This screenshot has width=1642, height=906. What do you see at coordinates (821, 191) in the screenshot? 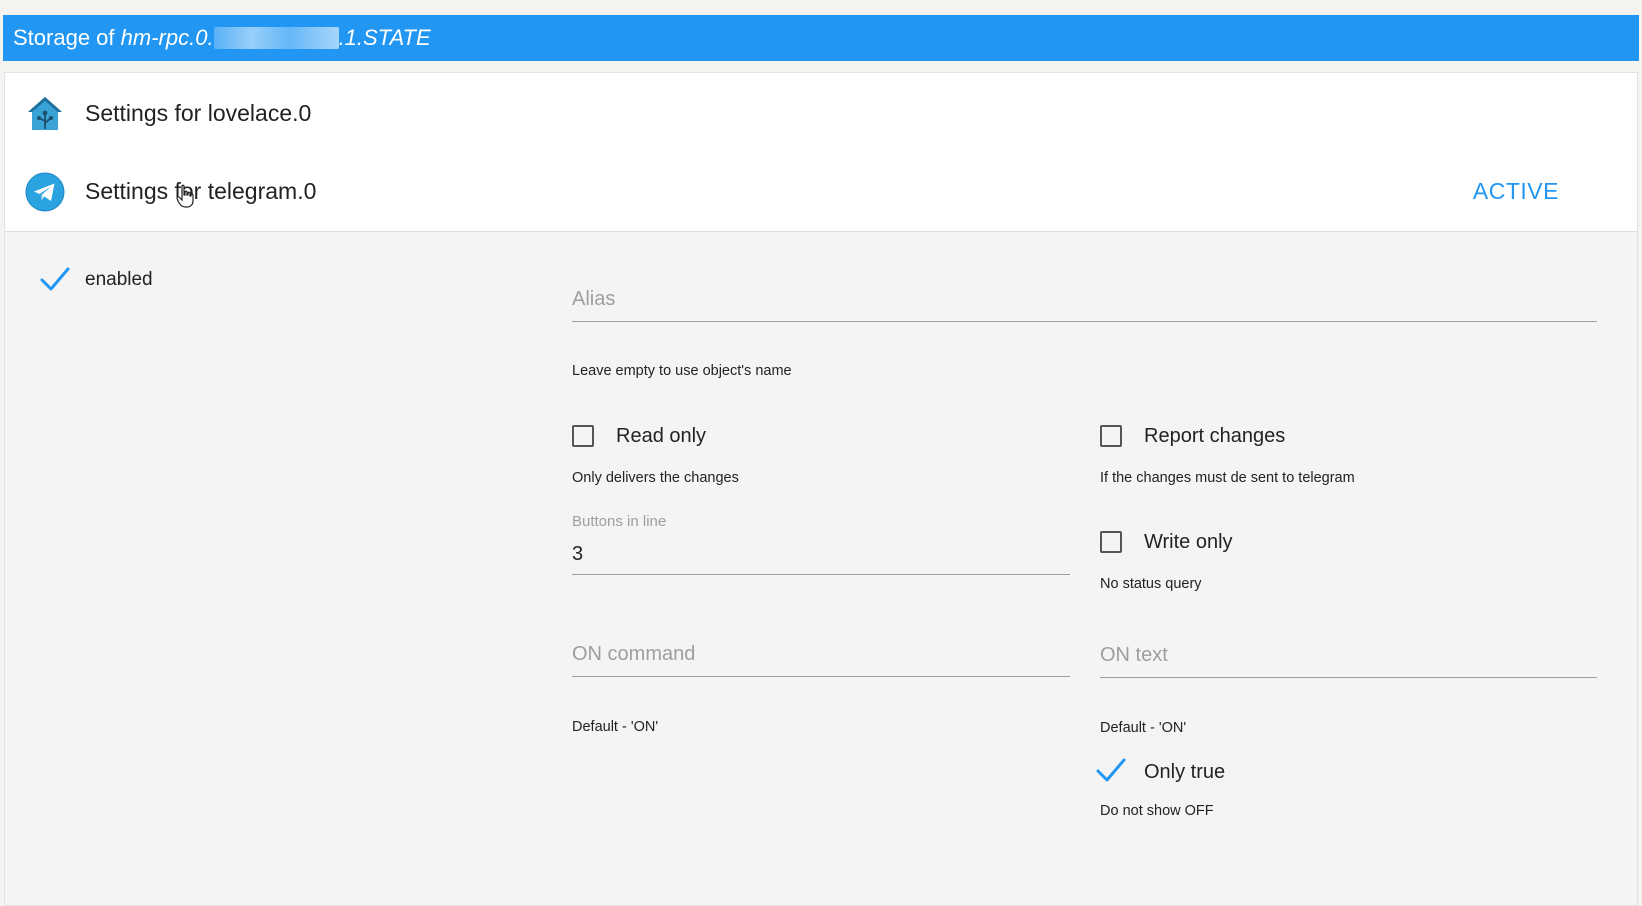
I see `instance-header-telegram: Settings for telegram.0 ACTIVE` at bounding box center [821, 191].